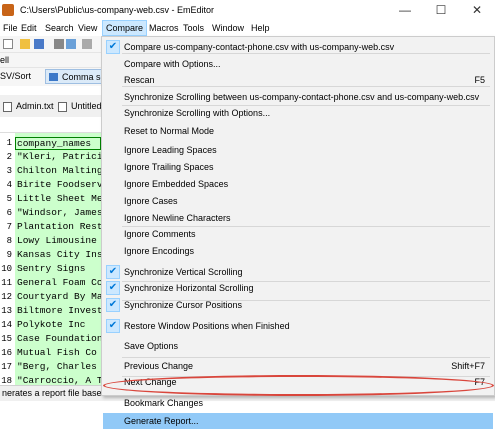  What do you see at coordinates (62, 254) in the screenshot?
I see `csv-row: Kansas City Insu` at bounding box center [62, 254].